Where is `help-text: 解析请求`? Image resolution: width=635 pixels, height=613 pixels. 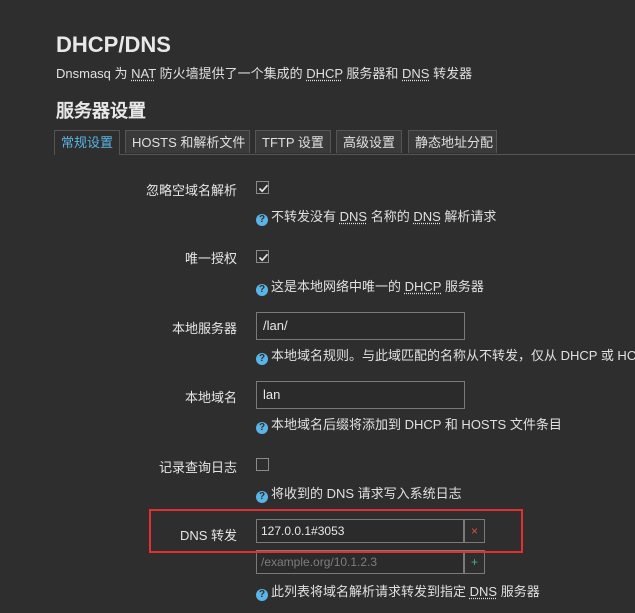 help-text: 解析请求 is located at coordinates (468, 216).